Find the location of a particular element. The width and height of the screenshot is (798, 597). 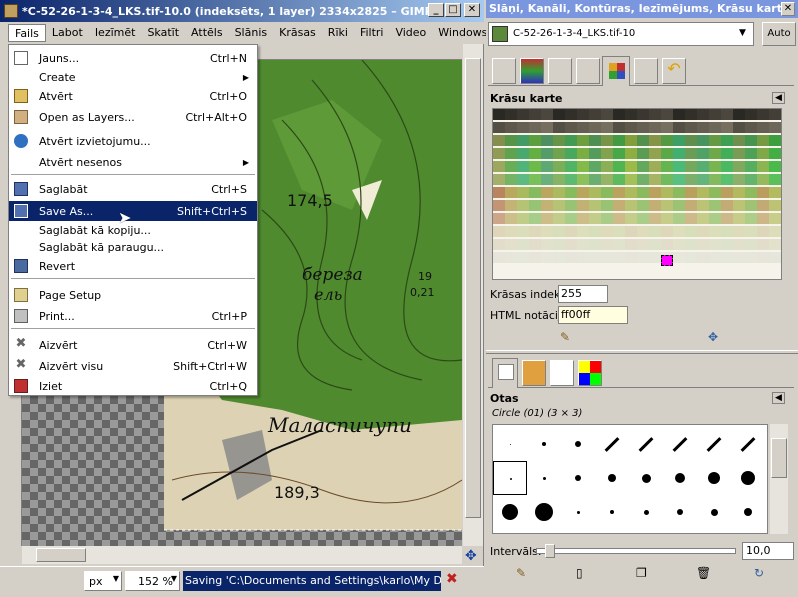

delete-brush-icon: 🗑 is located at coordinates (703, 573).